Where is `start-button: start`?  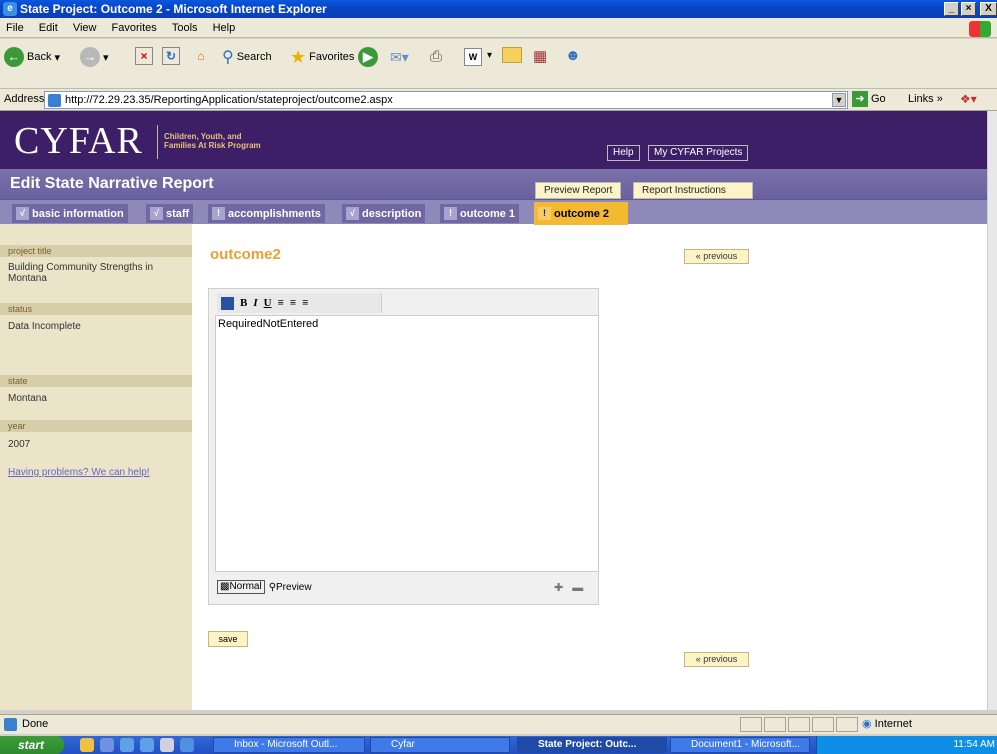 start-button: start is located at coordinates (32, 745).